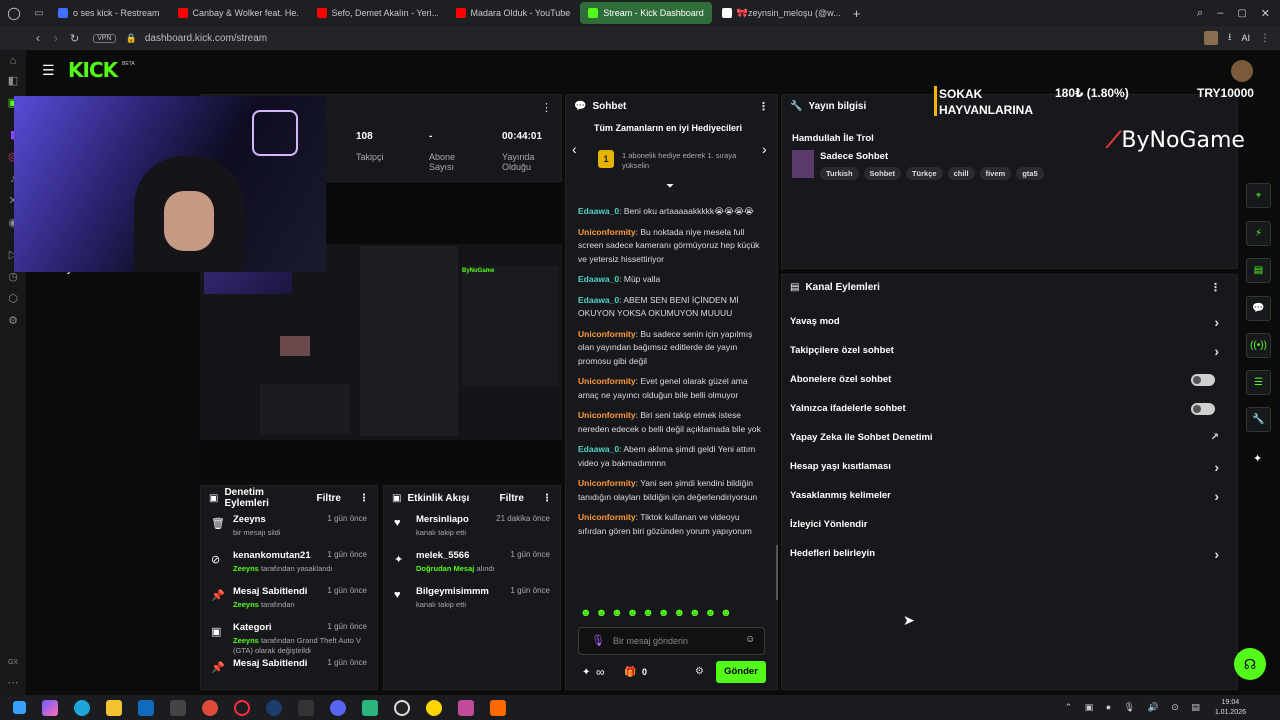  Describe the element at coordinates (274, 707) in the screenshot. I see `steam-icon` at that location.